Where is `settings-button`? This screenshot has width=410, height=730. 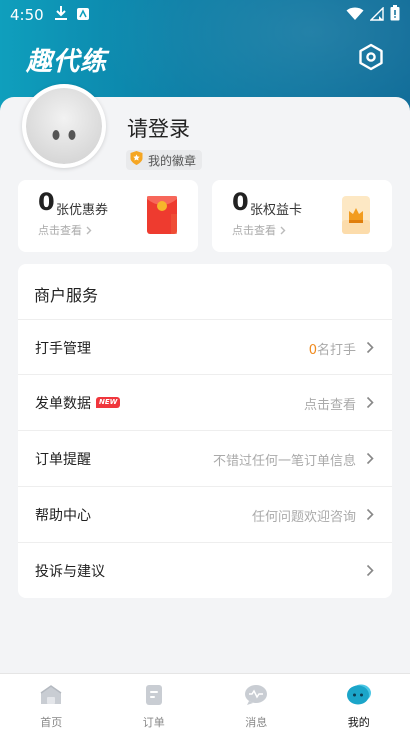 settings-button is located at coordinates (371, 59).